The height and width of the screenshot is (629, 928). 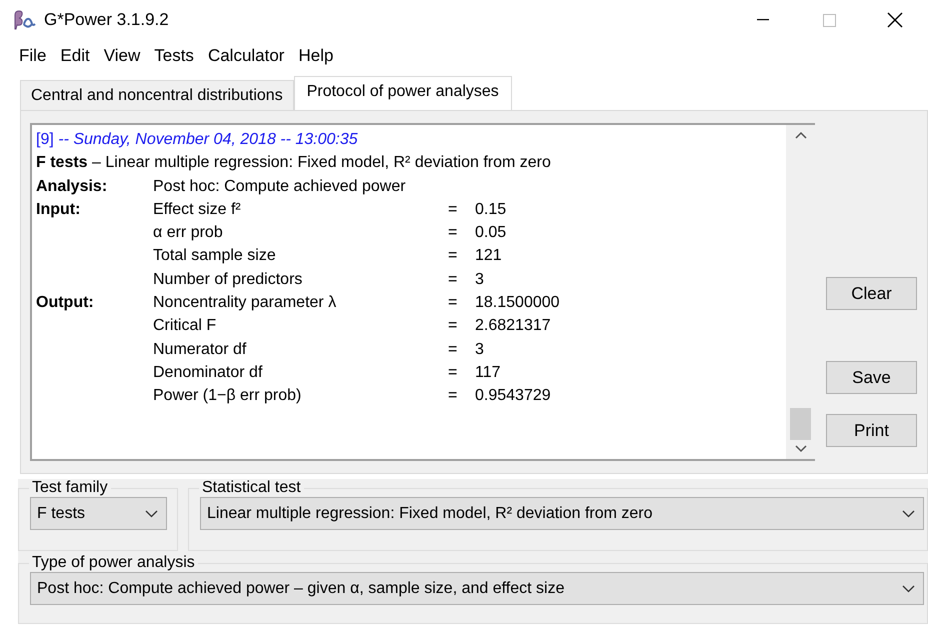 I want to click on parameter-name: Denominator df, so click(x=208, y=372).